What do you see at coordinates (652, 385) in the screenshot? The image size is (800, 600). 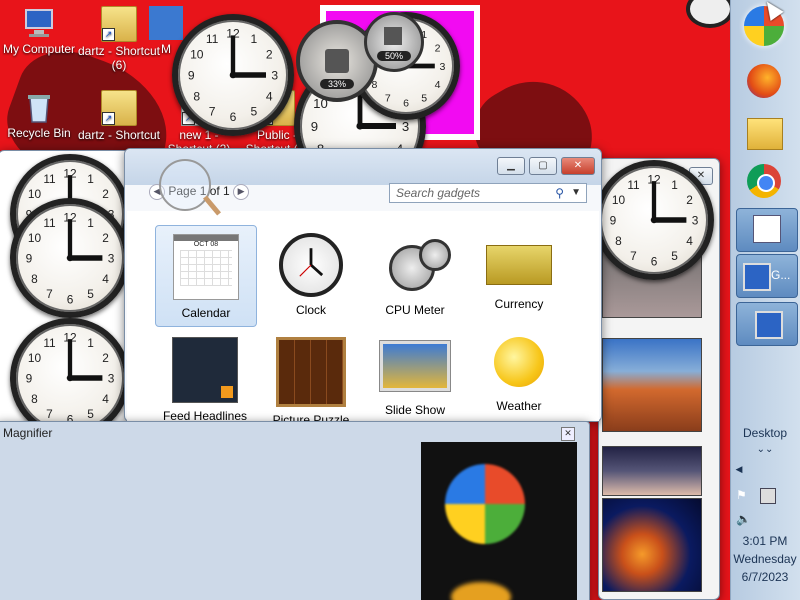 I see `desert-photo` at bounding box center [652, 385].